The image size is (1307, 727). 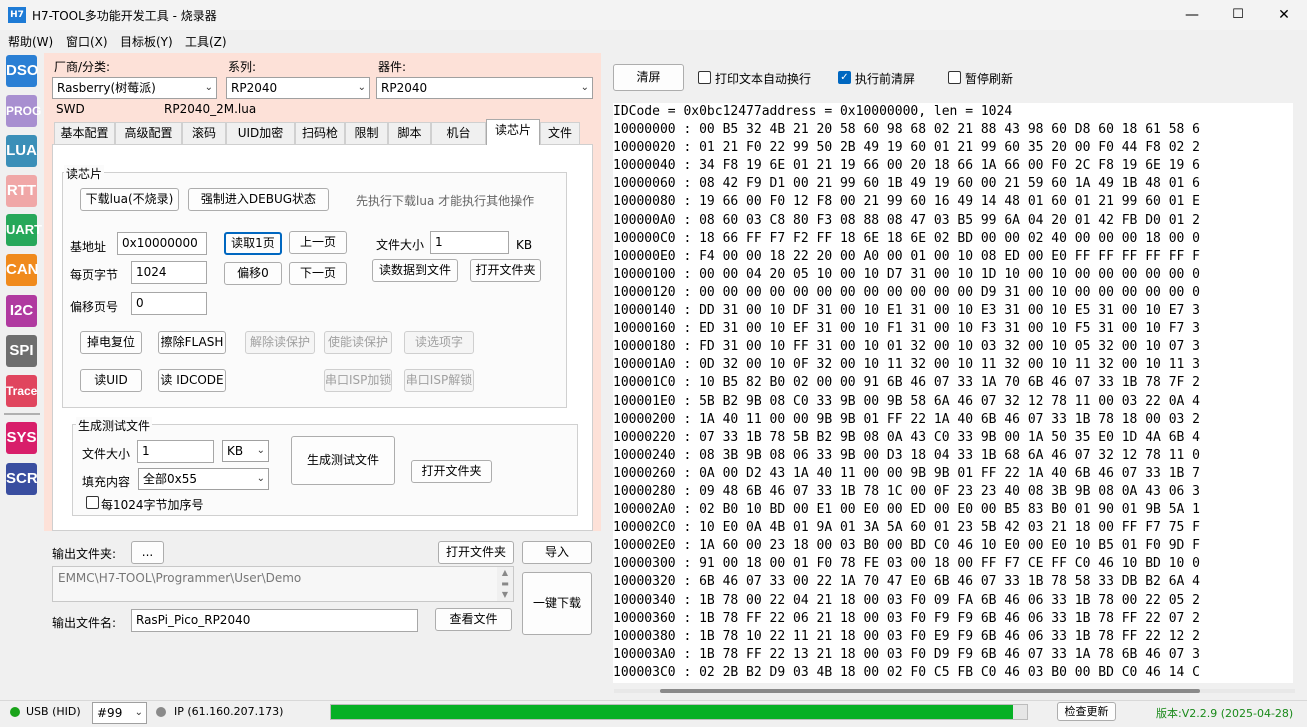 I want to click on offset0-button: 偏移0, so click(x=253, y=273).